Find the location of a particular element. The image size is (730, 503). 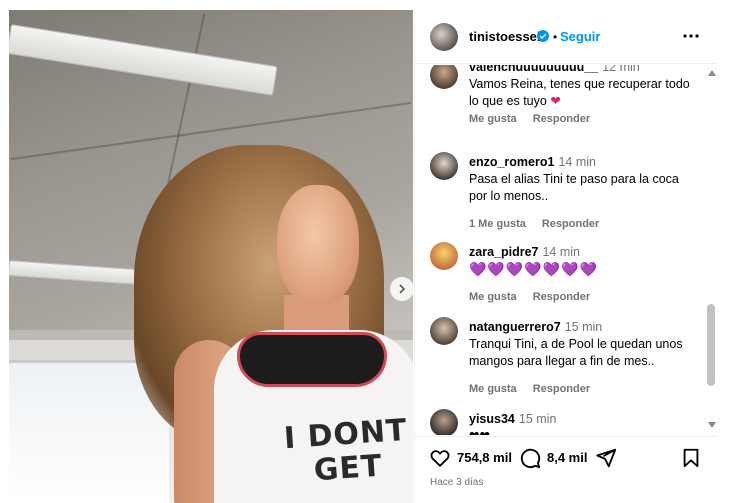

post-header: tinistoessel • Seguir is located at coordinates (566, 37).